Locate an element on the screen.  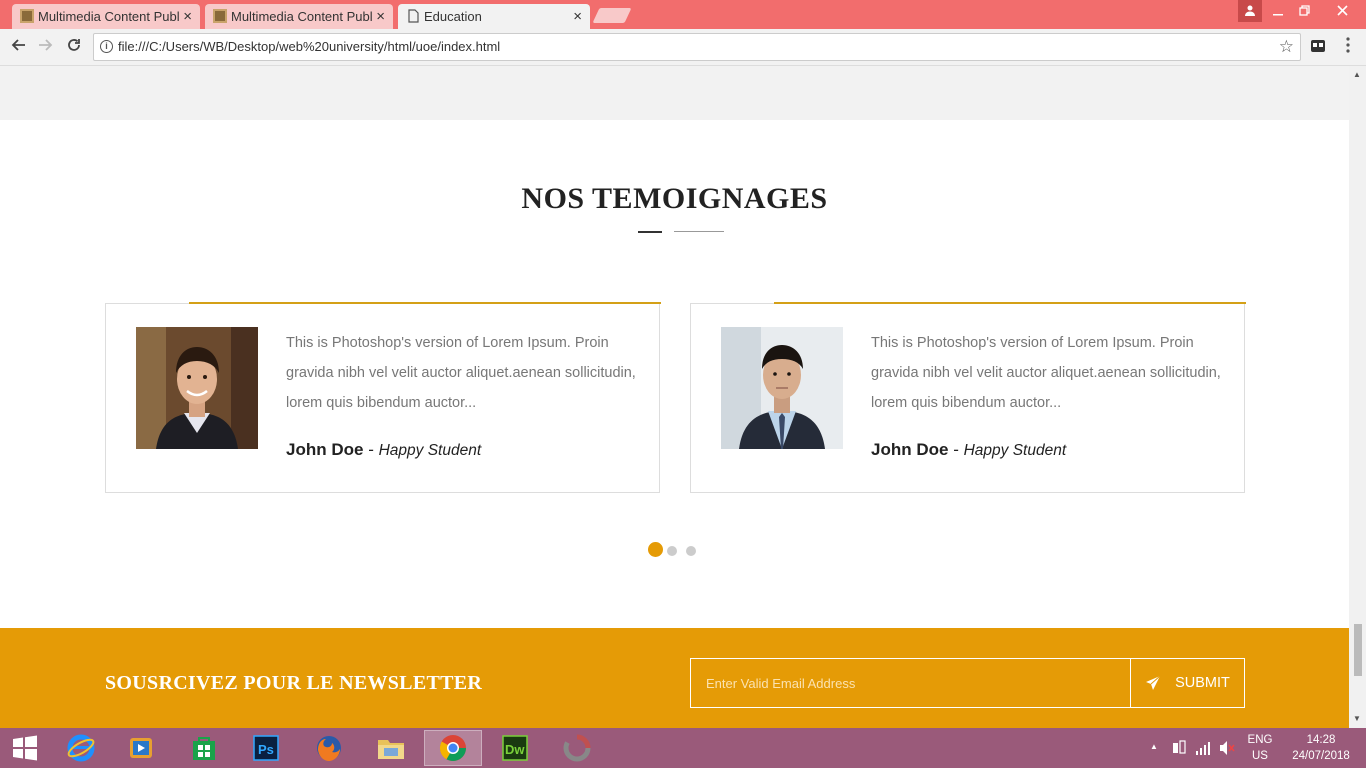
network-icon is located at coordinates (1179, 750).